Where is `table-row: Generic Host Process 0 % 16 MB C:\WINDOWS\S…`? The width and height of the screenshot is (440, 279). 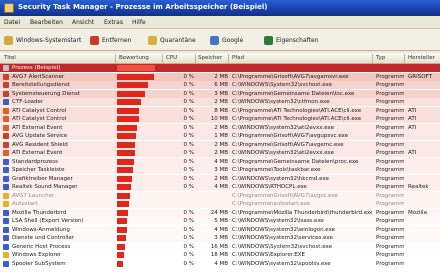
table-row: Generic Host Process 0 % 16 MB C:\WINDOWS\S… is located at coordinates (220, 246).